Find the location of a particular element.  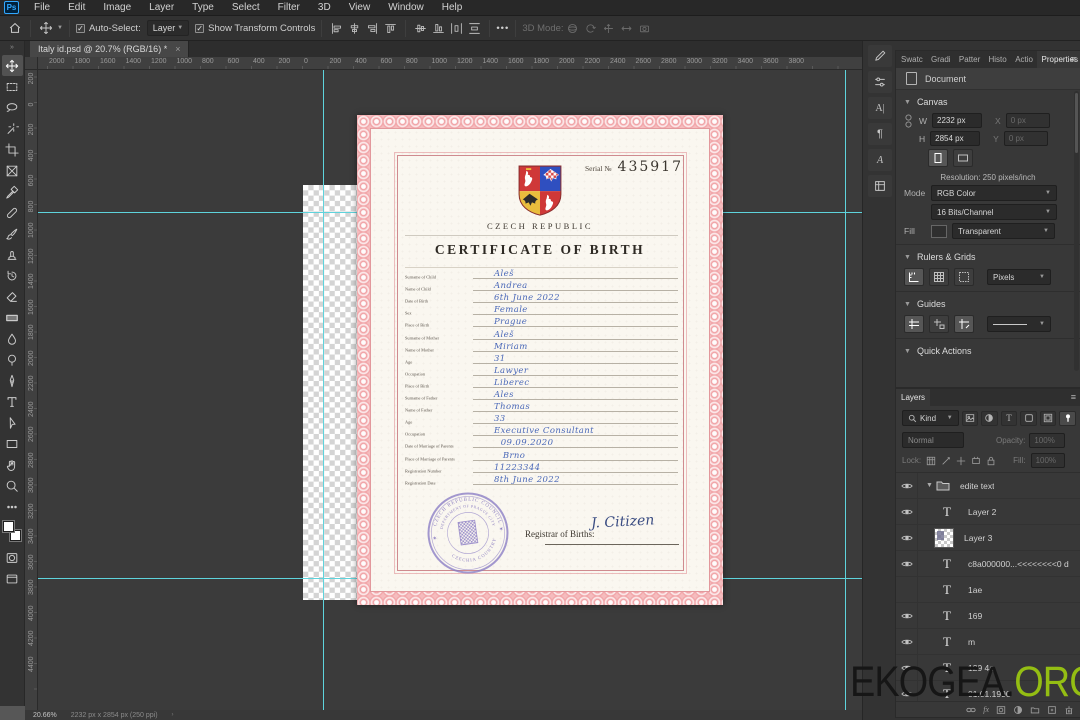

gradient-tool is located at coordinates (12, 317).